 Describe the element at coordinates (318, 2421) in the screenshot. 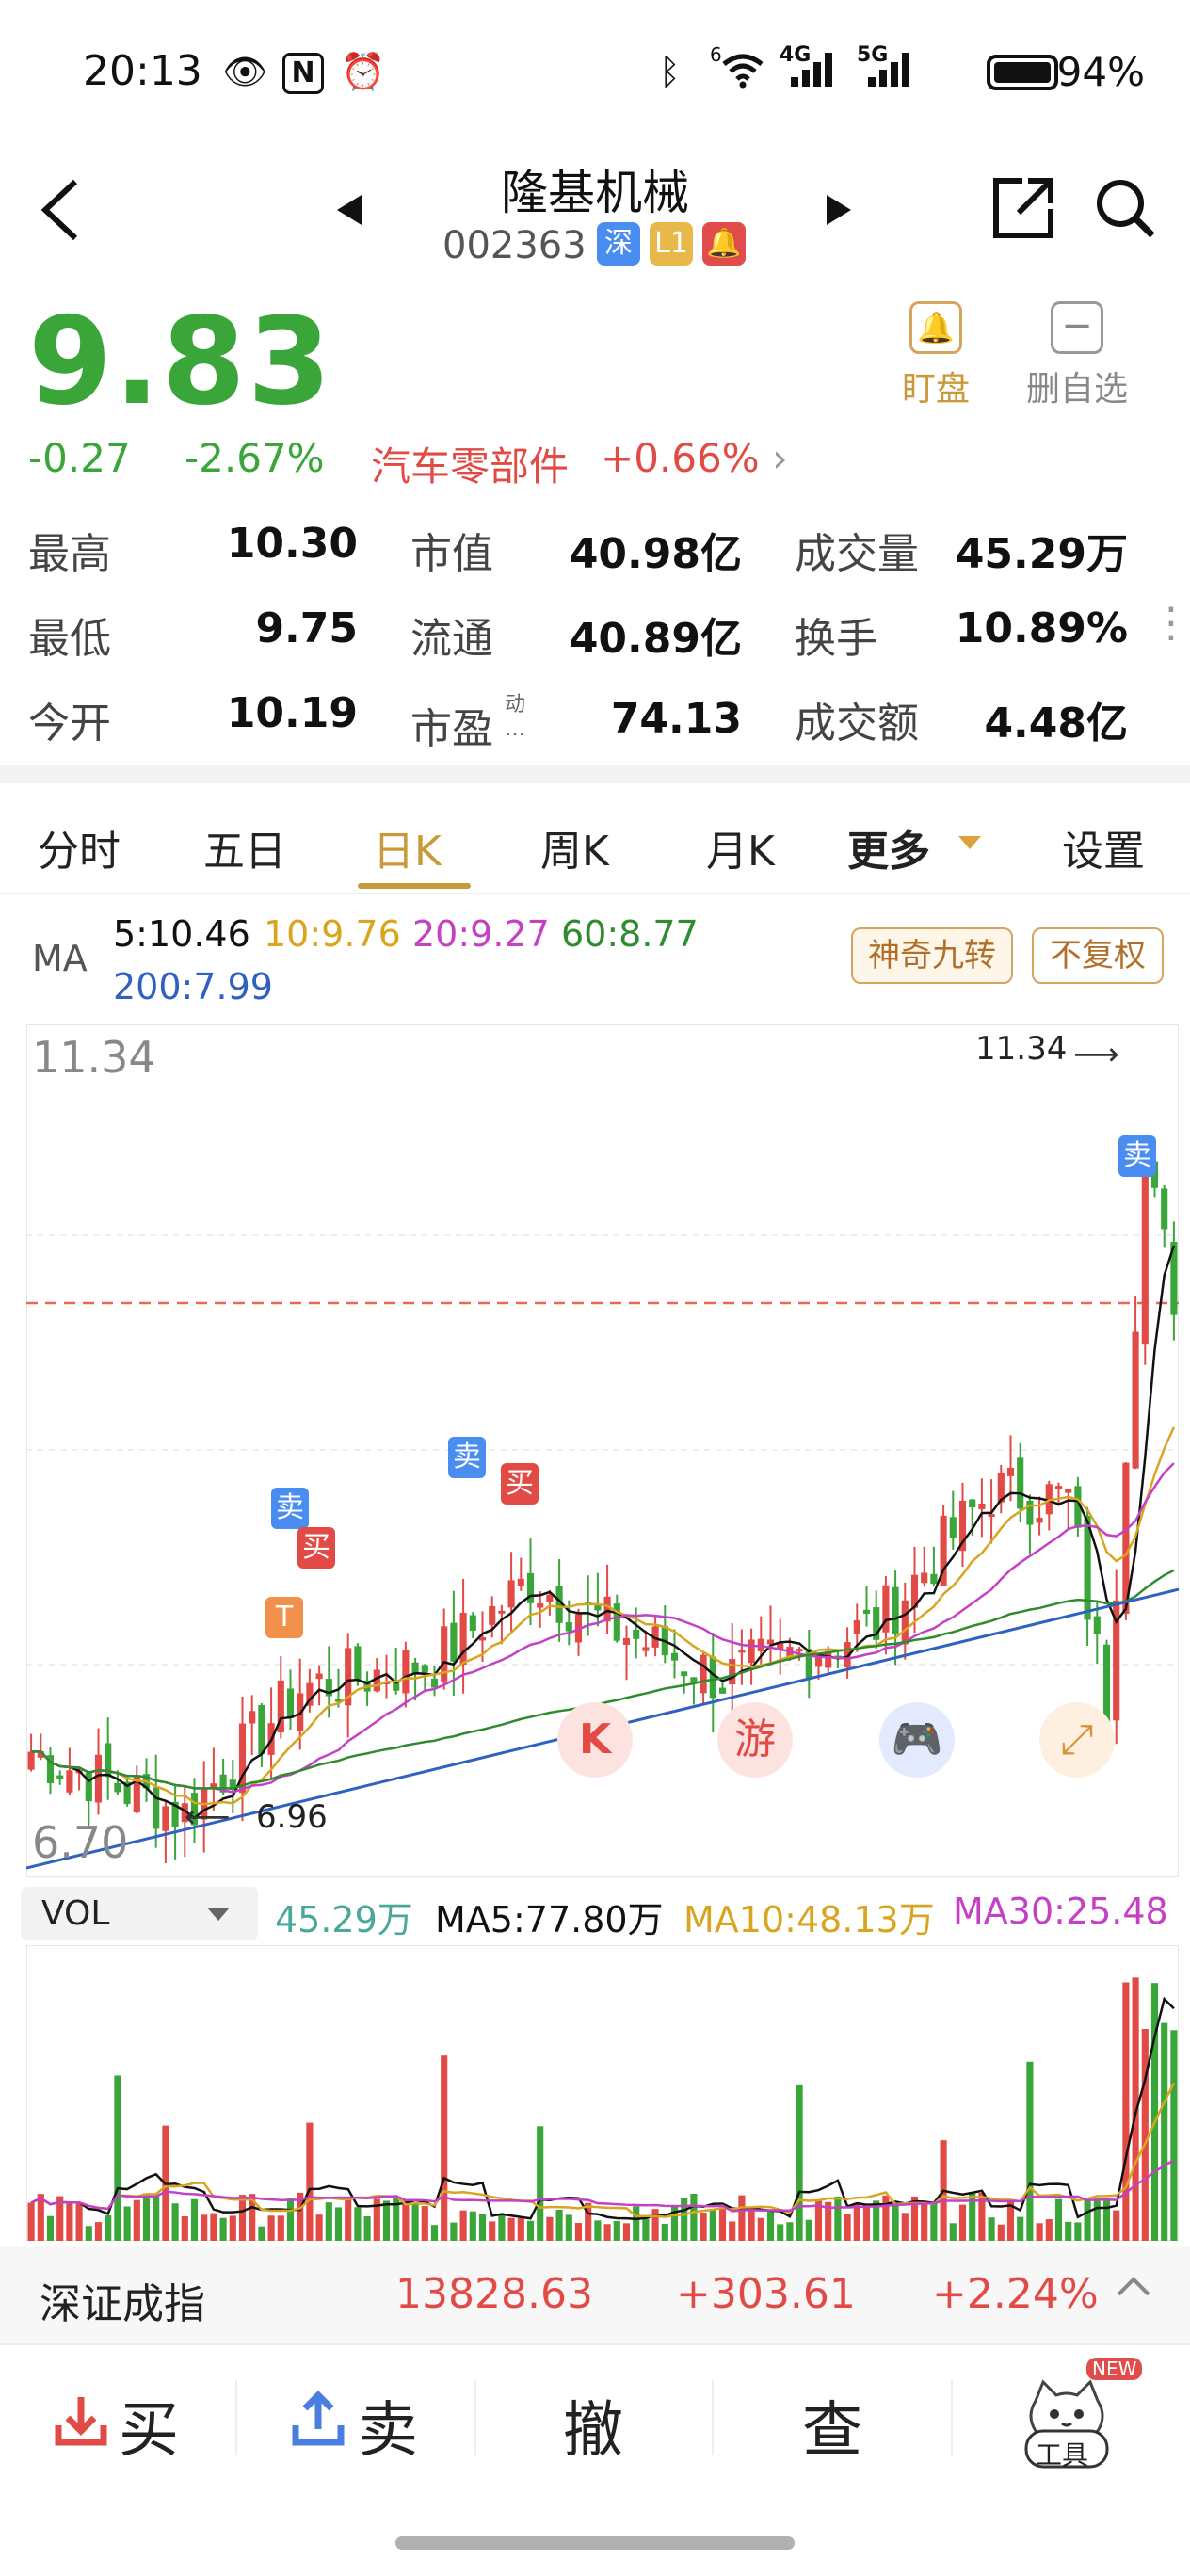

I see `sell-button` at that location.